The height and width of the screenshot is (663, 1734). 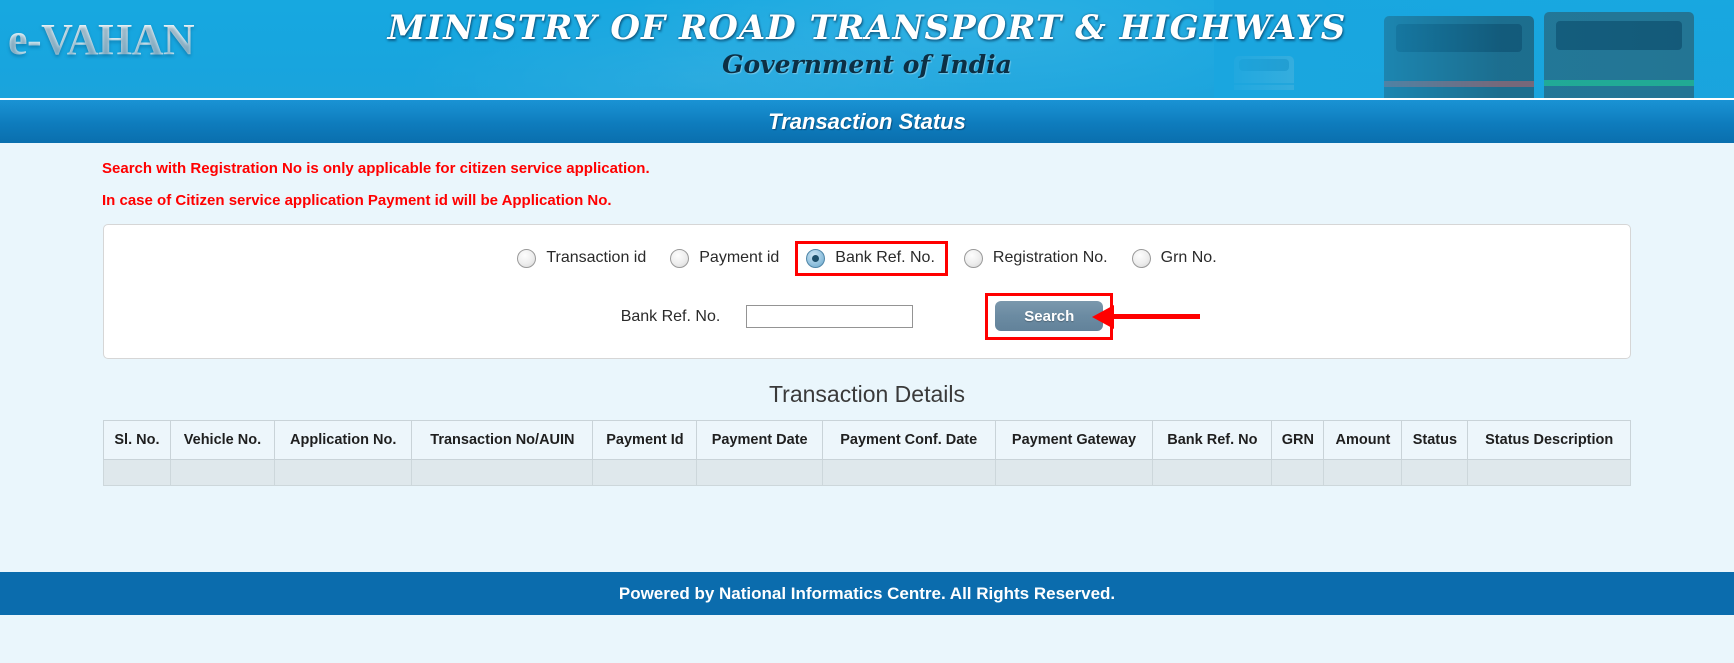 I want to click on cell-transaction-no-auin, so click(x=502, y=472).